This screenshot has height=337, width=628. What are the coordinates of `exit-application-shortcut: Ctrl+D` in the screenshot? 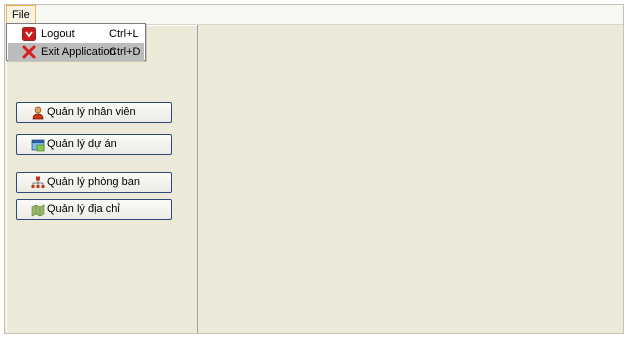 It's located at (125, 52).